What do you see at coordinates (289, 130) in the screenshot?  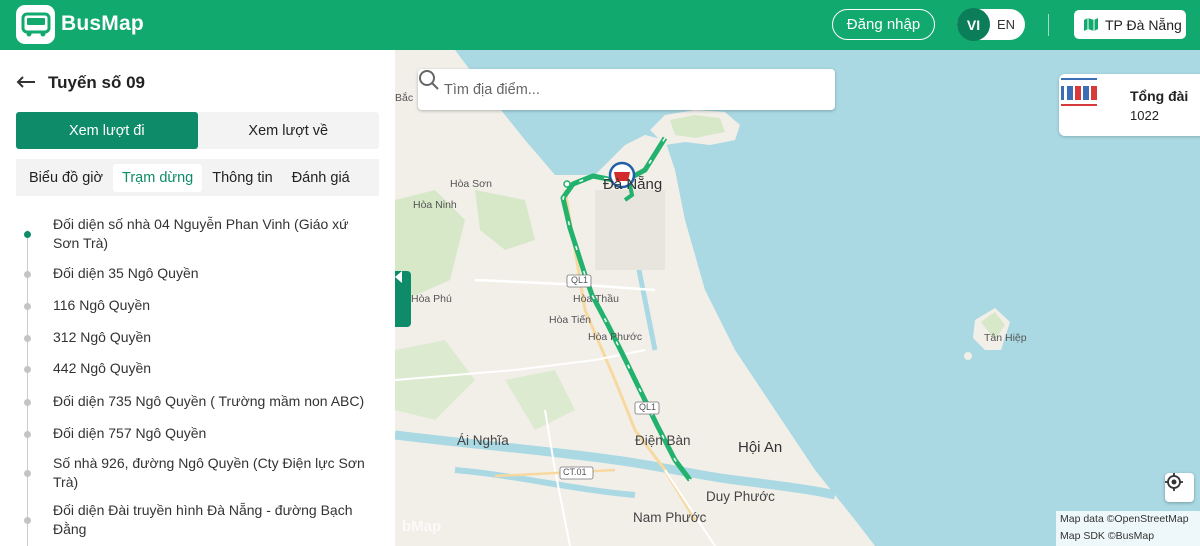 I see `tab-return: Xem lượt về` at bounding box center [289, 130].